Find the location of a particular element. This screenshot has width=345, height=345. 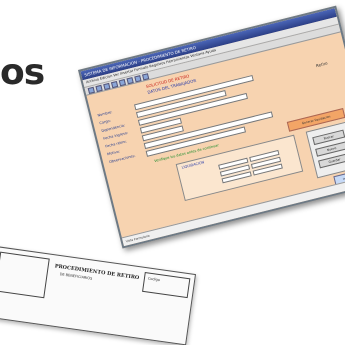

panel-title: LIQUIDACION is located at coordinates (193, 165).